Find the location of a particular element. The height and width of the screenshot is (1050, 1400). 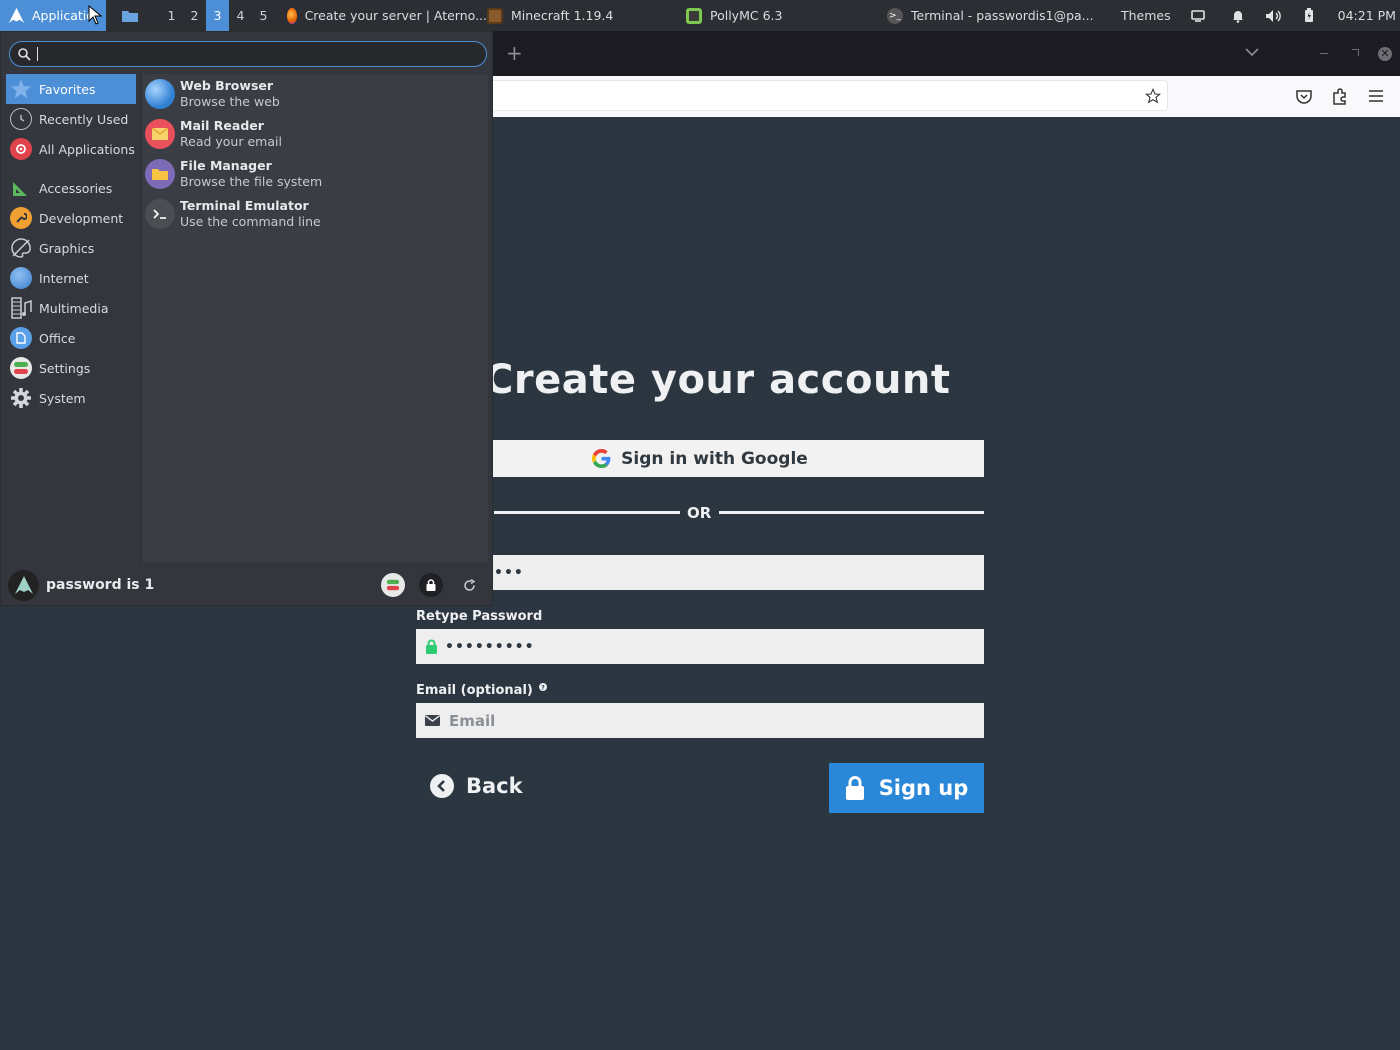

page-title: Create your account is located at coordinates (717, 380).